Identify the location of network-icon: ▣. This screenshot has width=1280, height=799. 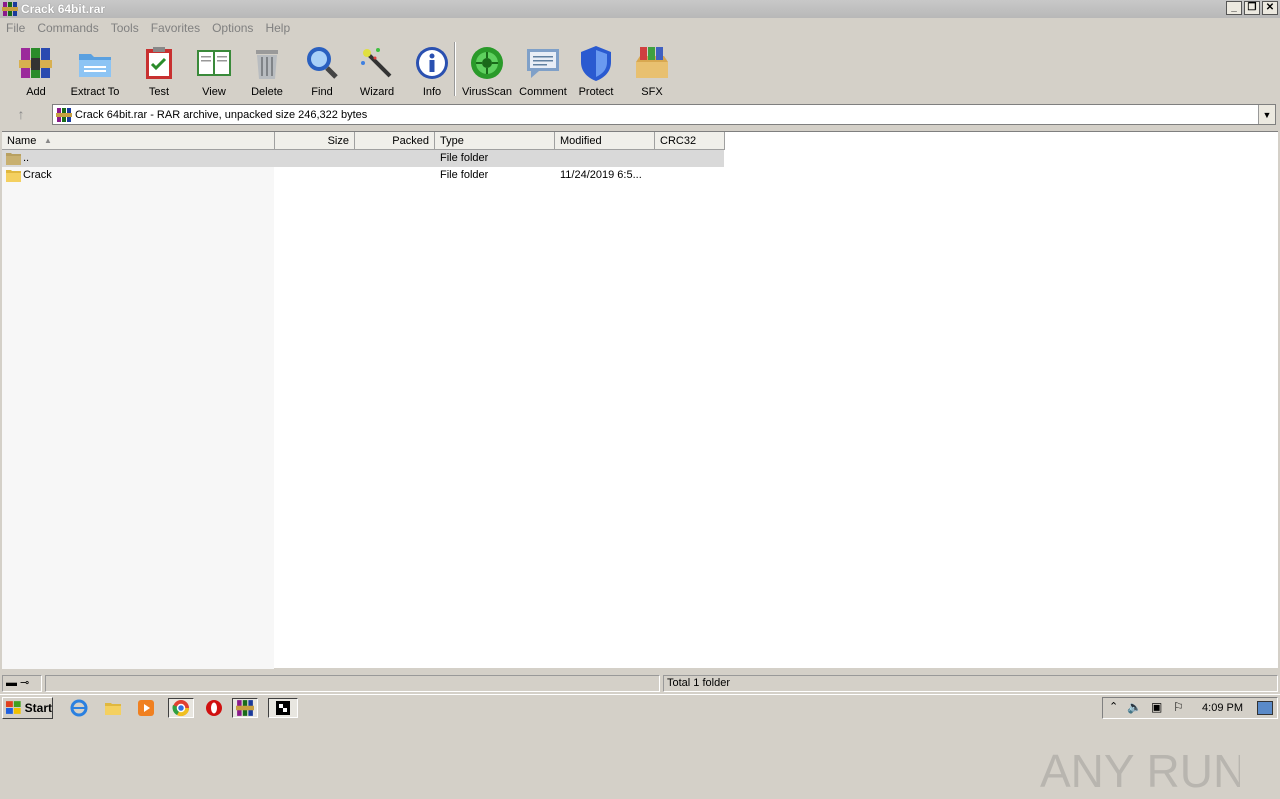
(1156, 707).